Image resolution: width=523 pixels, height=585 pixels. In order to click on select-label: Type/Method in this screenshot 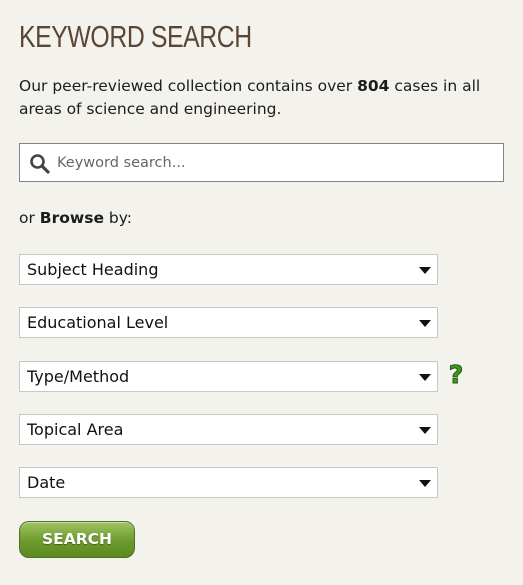, I will do `click(78, 376)`.